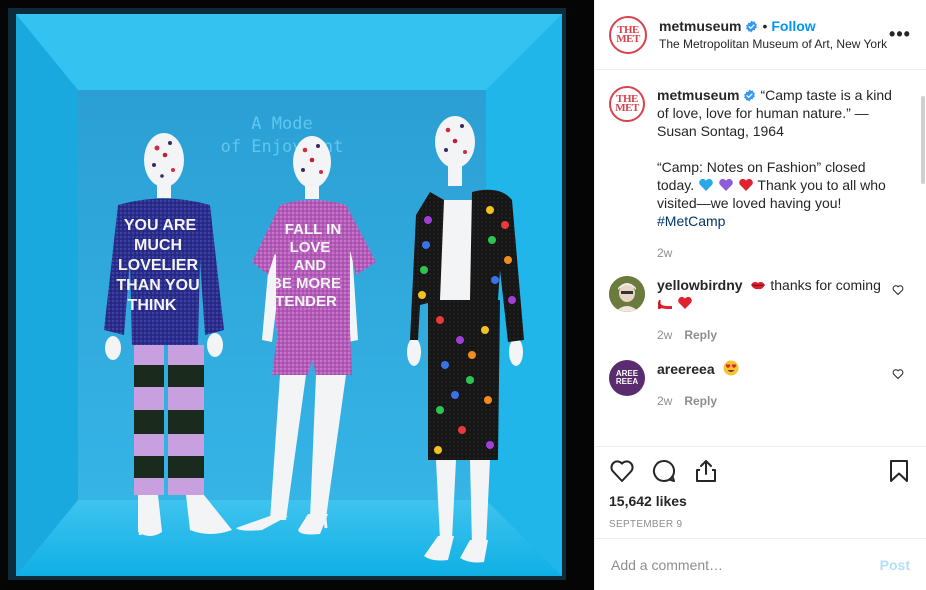 The width and height of the screenshot is (926, 590). Describe the element at coordinates (157, 285) in the screenshot. I see `shirt1-line4: THAN YOU` at that location.